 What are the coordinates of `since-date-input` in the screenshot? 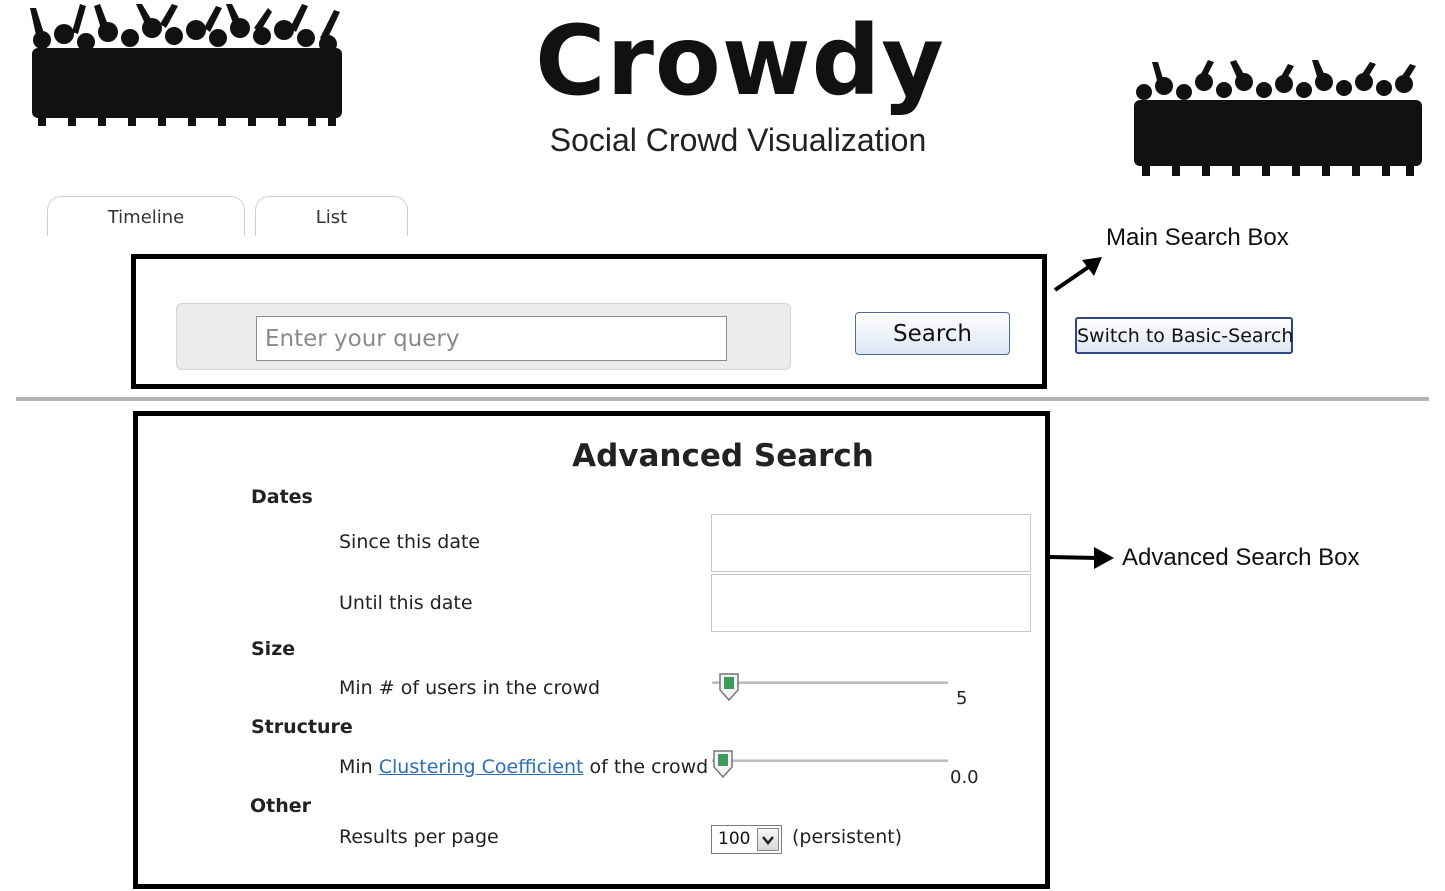 It's located at (871, 543).